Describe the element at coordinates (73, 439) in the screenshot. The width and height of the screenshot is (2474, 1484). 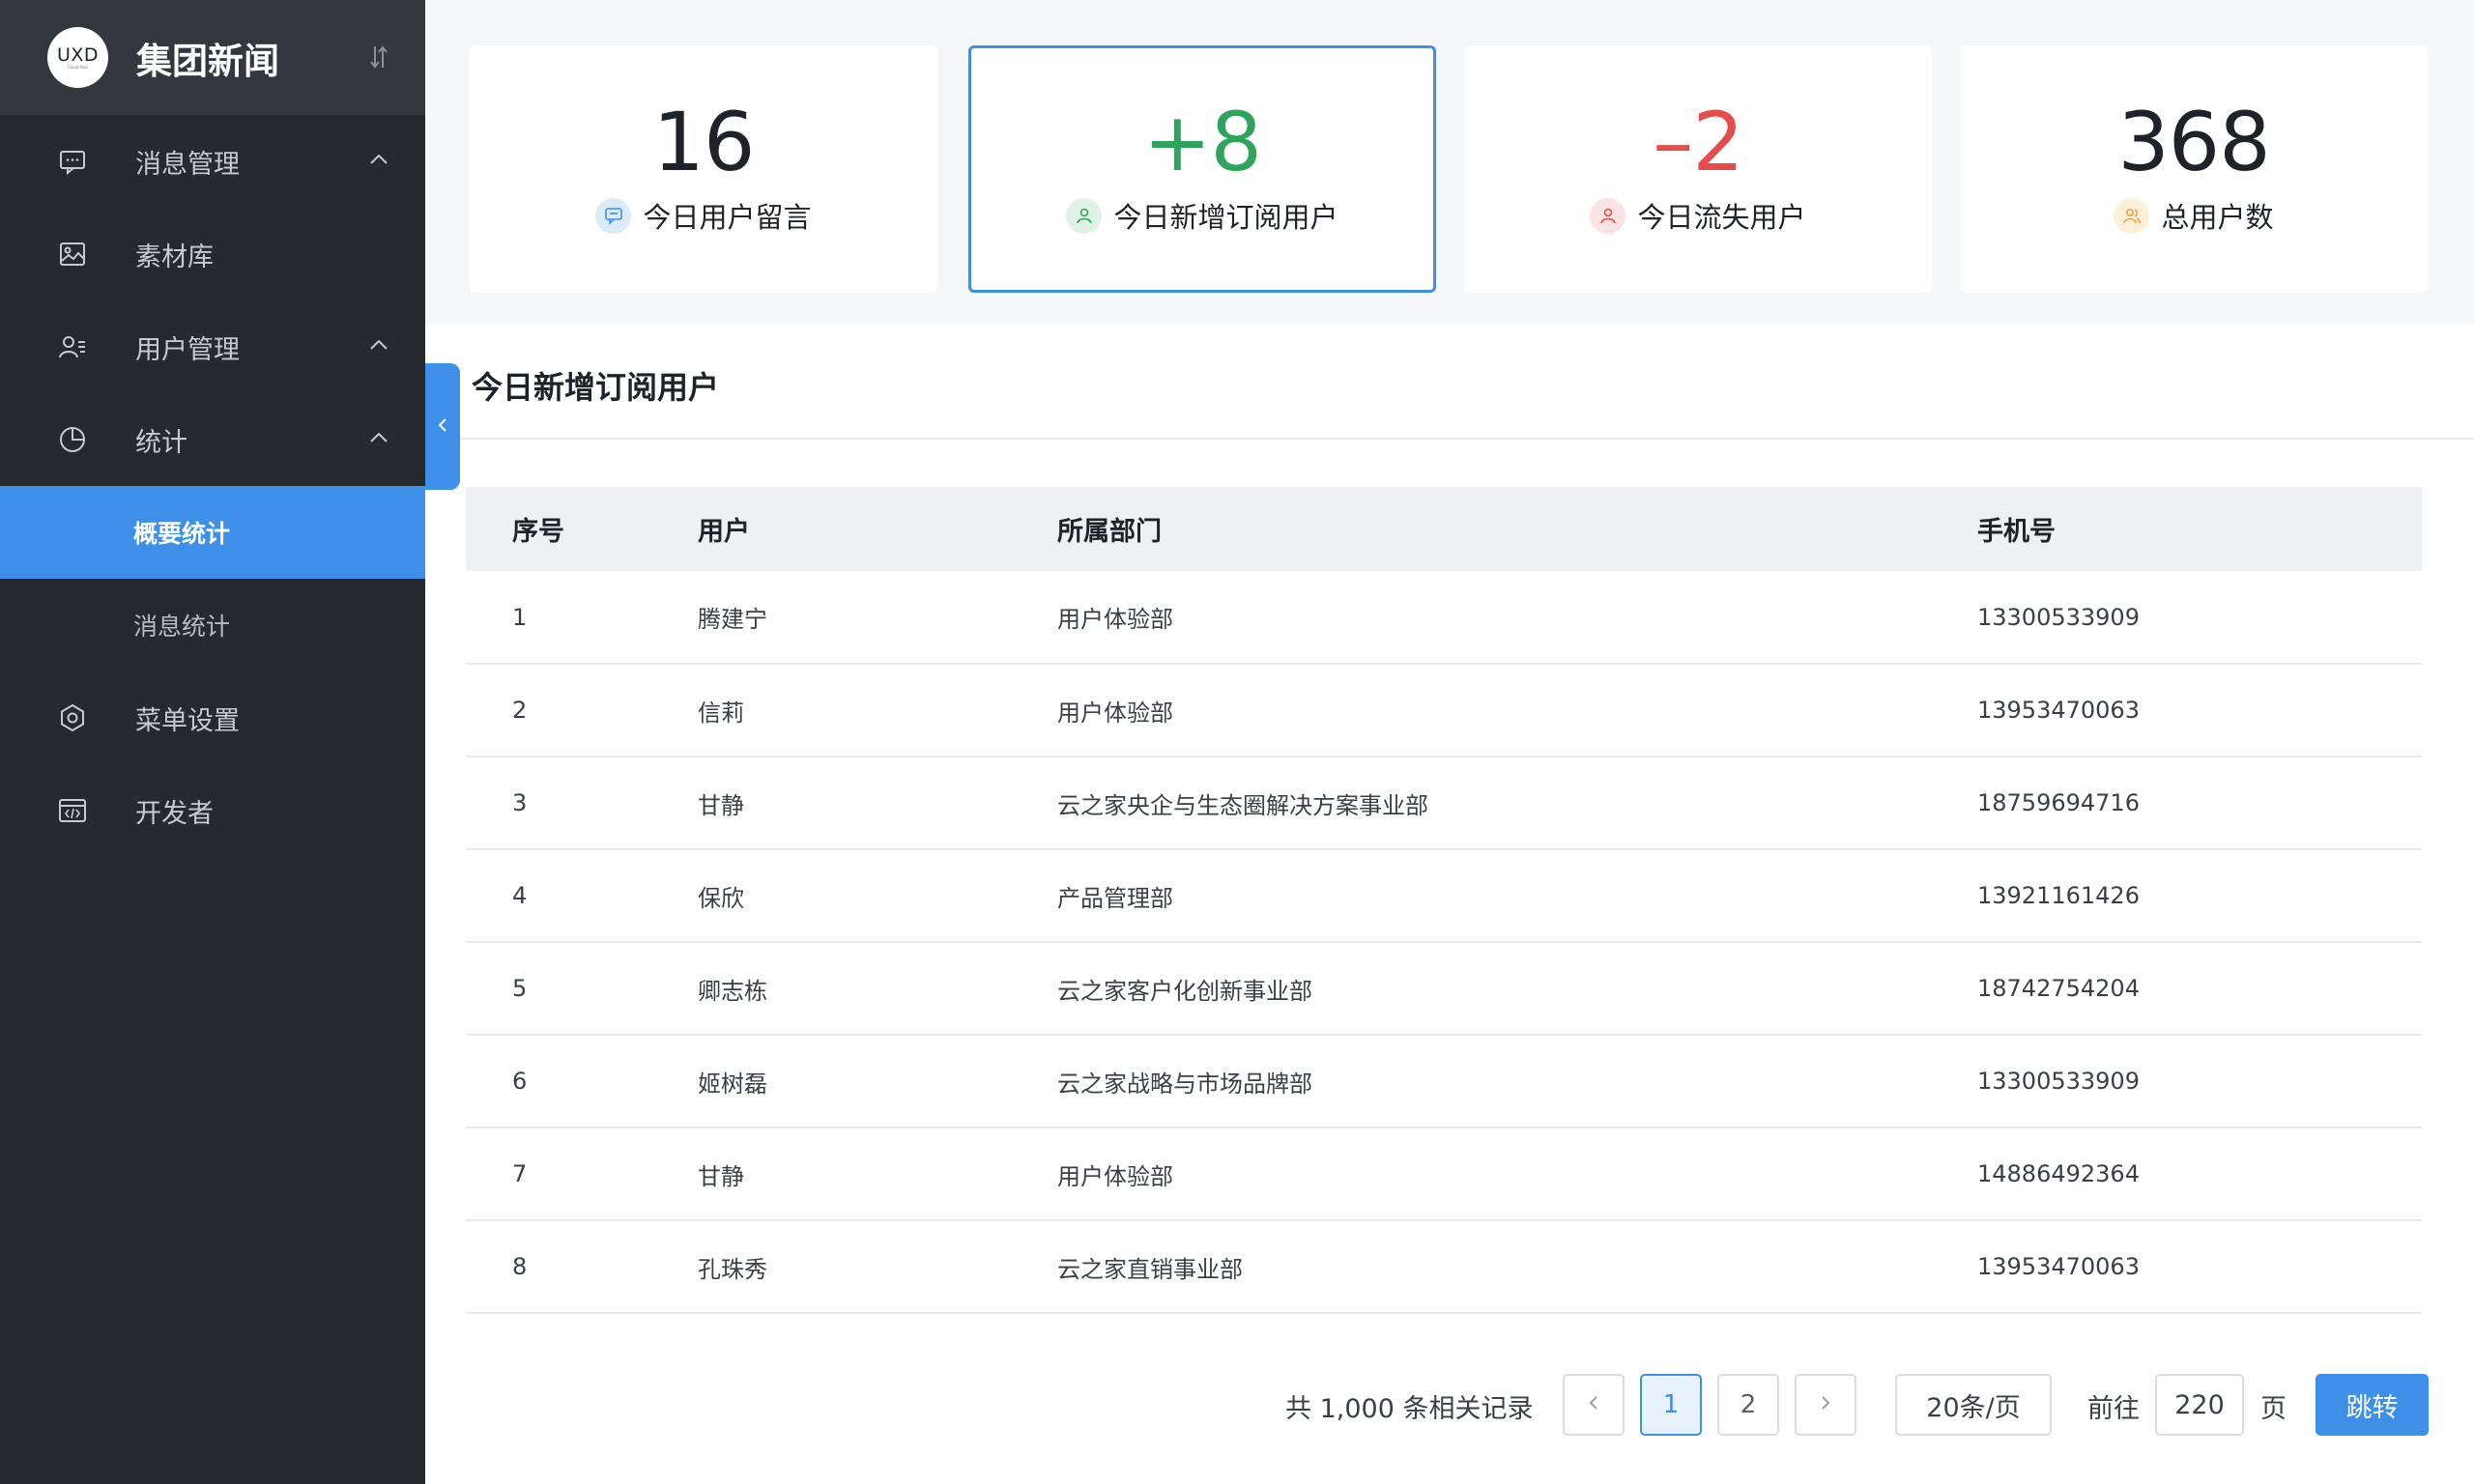
I see `pie-chart-icon` at that location.